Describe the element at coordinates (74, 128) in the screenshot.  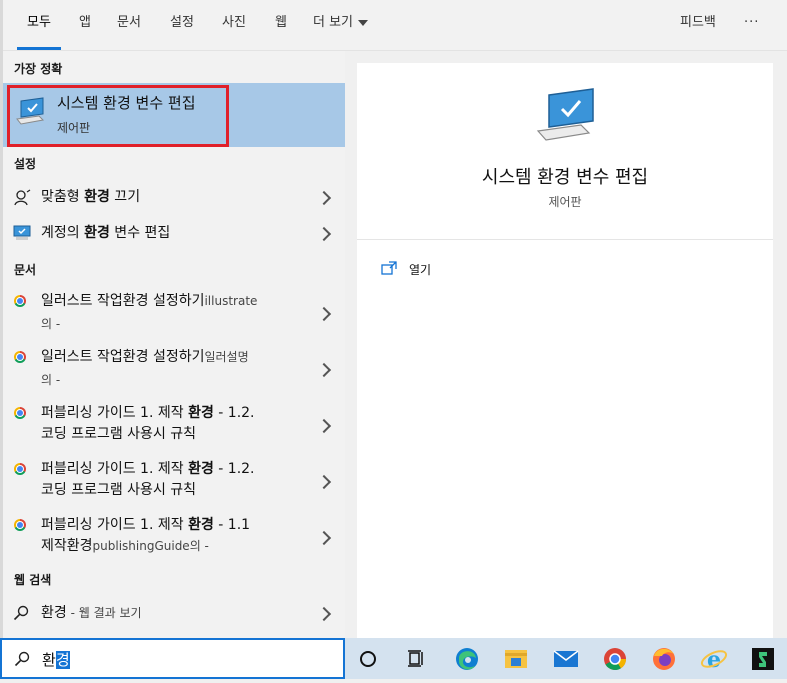
I see `best-match-subtitle: 제어판` at that location.